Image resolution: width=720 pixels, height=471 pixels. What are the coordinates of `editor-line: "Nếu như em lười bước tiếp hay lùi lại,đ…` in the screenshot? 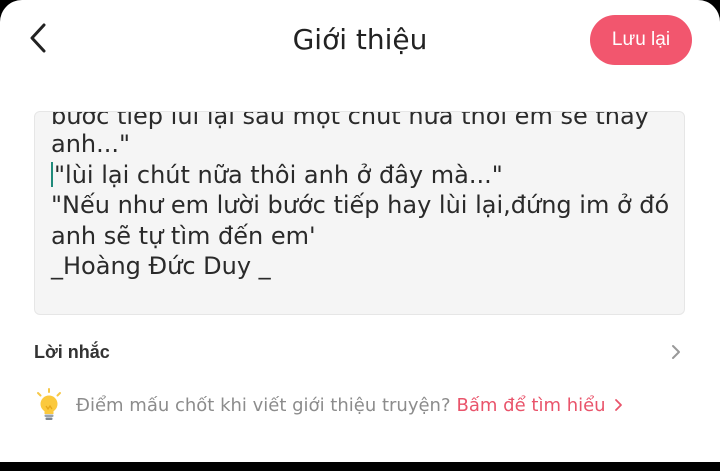 It's located at (360, 205).